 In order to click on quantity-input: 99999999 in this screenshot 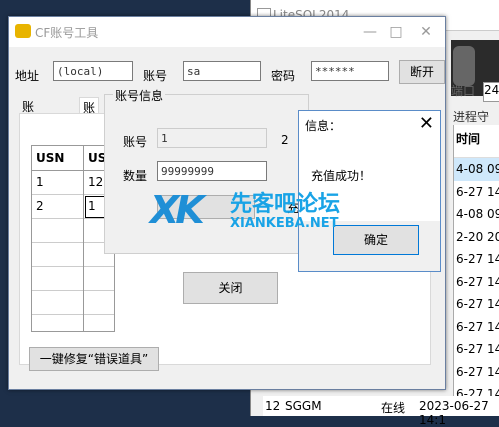, I will do `click(212, 171)`.